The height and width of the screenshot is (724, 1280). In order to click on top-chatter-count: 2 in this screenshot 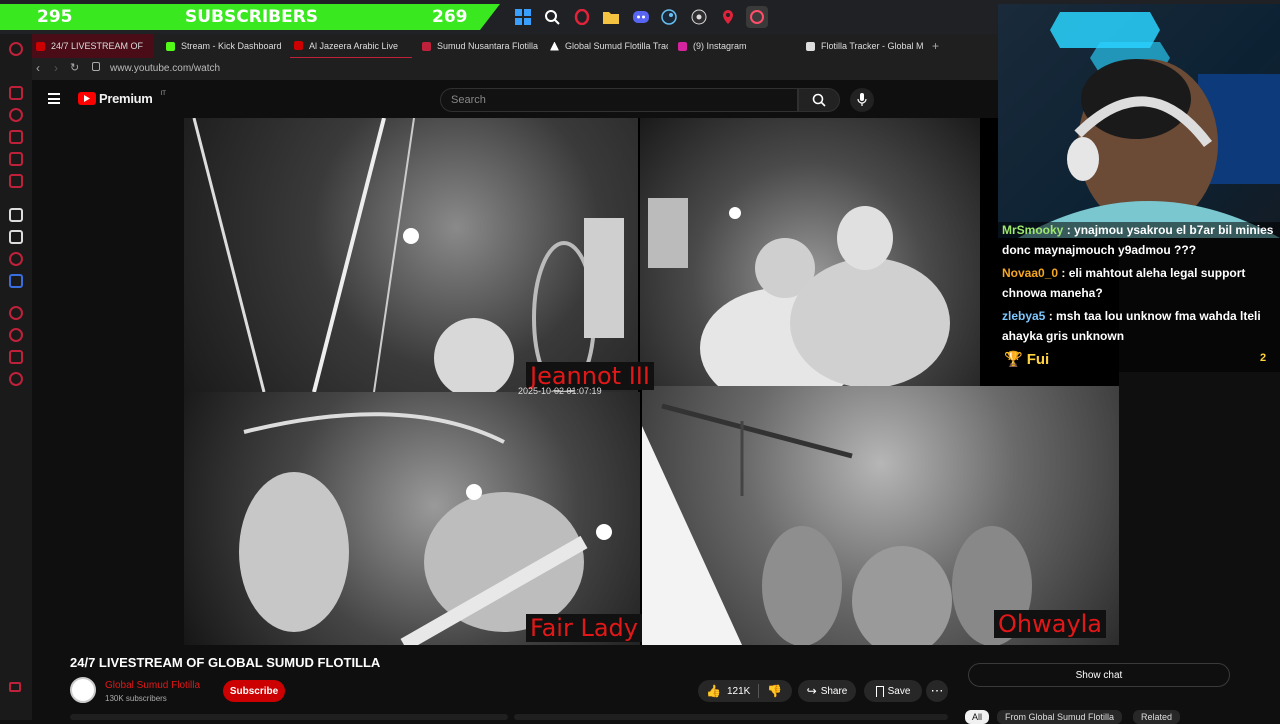, I will do `click(1263, 358)`.